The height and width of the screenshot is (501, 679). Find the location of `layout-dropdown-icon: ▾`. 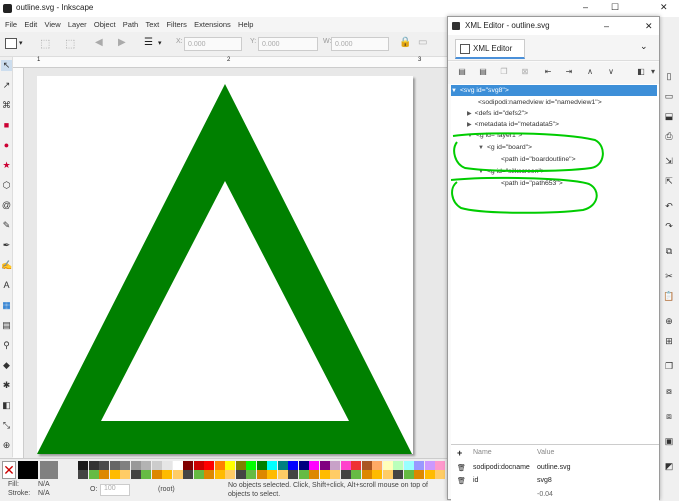

layout-dropdown-icon: ▾ is located at coordinates (653, 72).